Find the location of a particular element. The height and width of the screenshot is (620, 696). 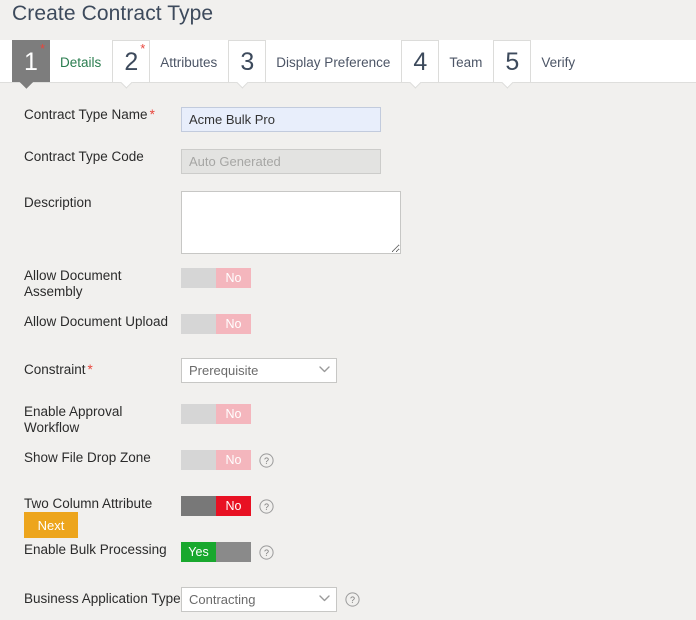

required-asterisk-contract-type-name: * is located at coordinates (152, 114).